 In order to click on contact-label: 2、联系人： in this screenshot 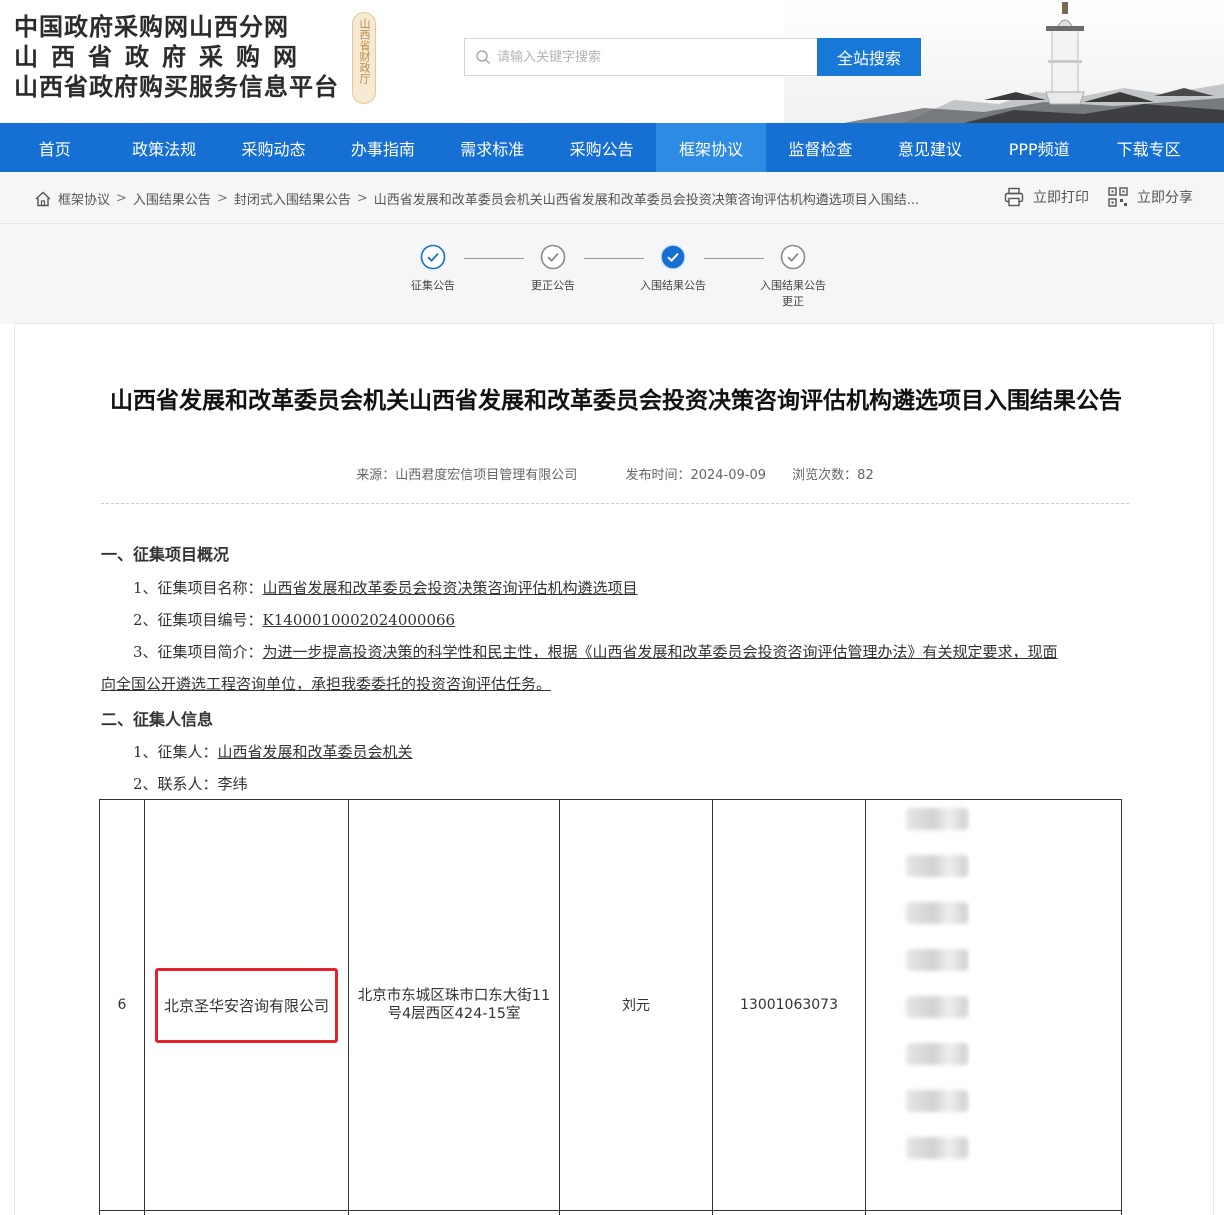, I will do `click(175, 784)`.